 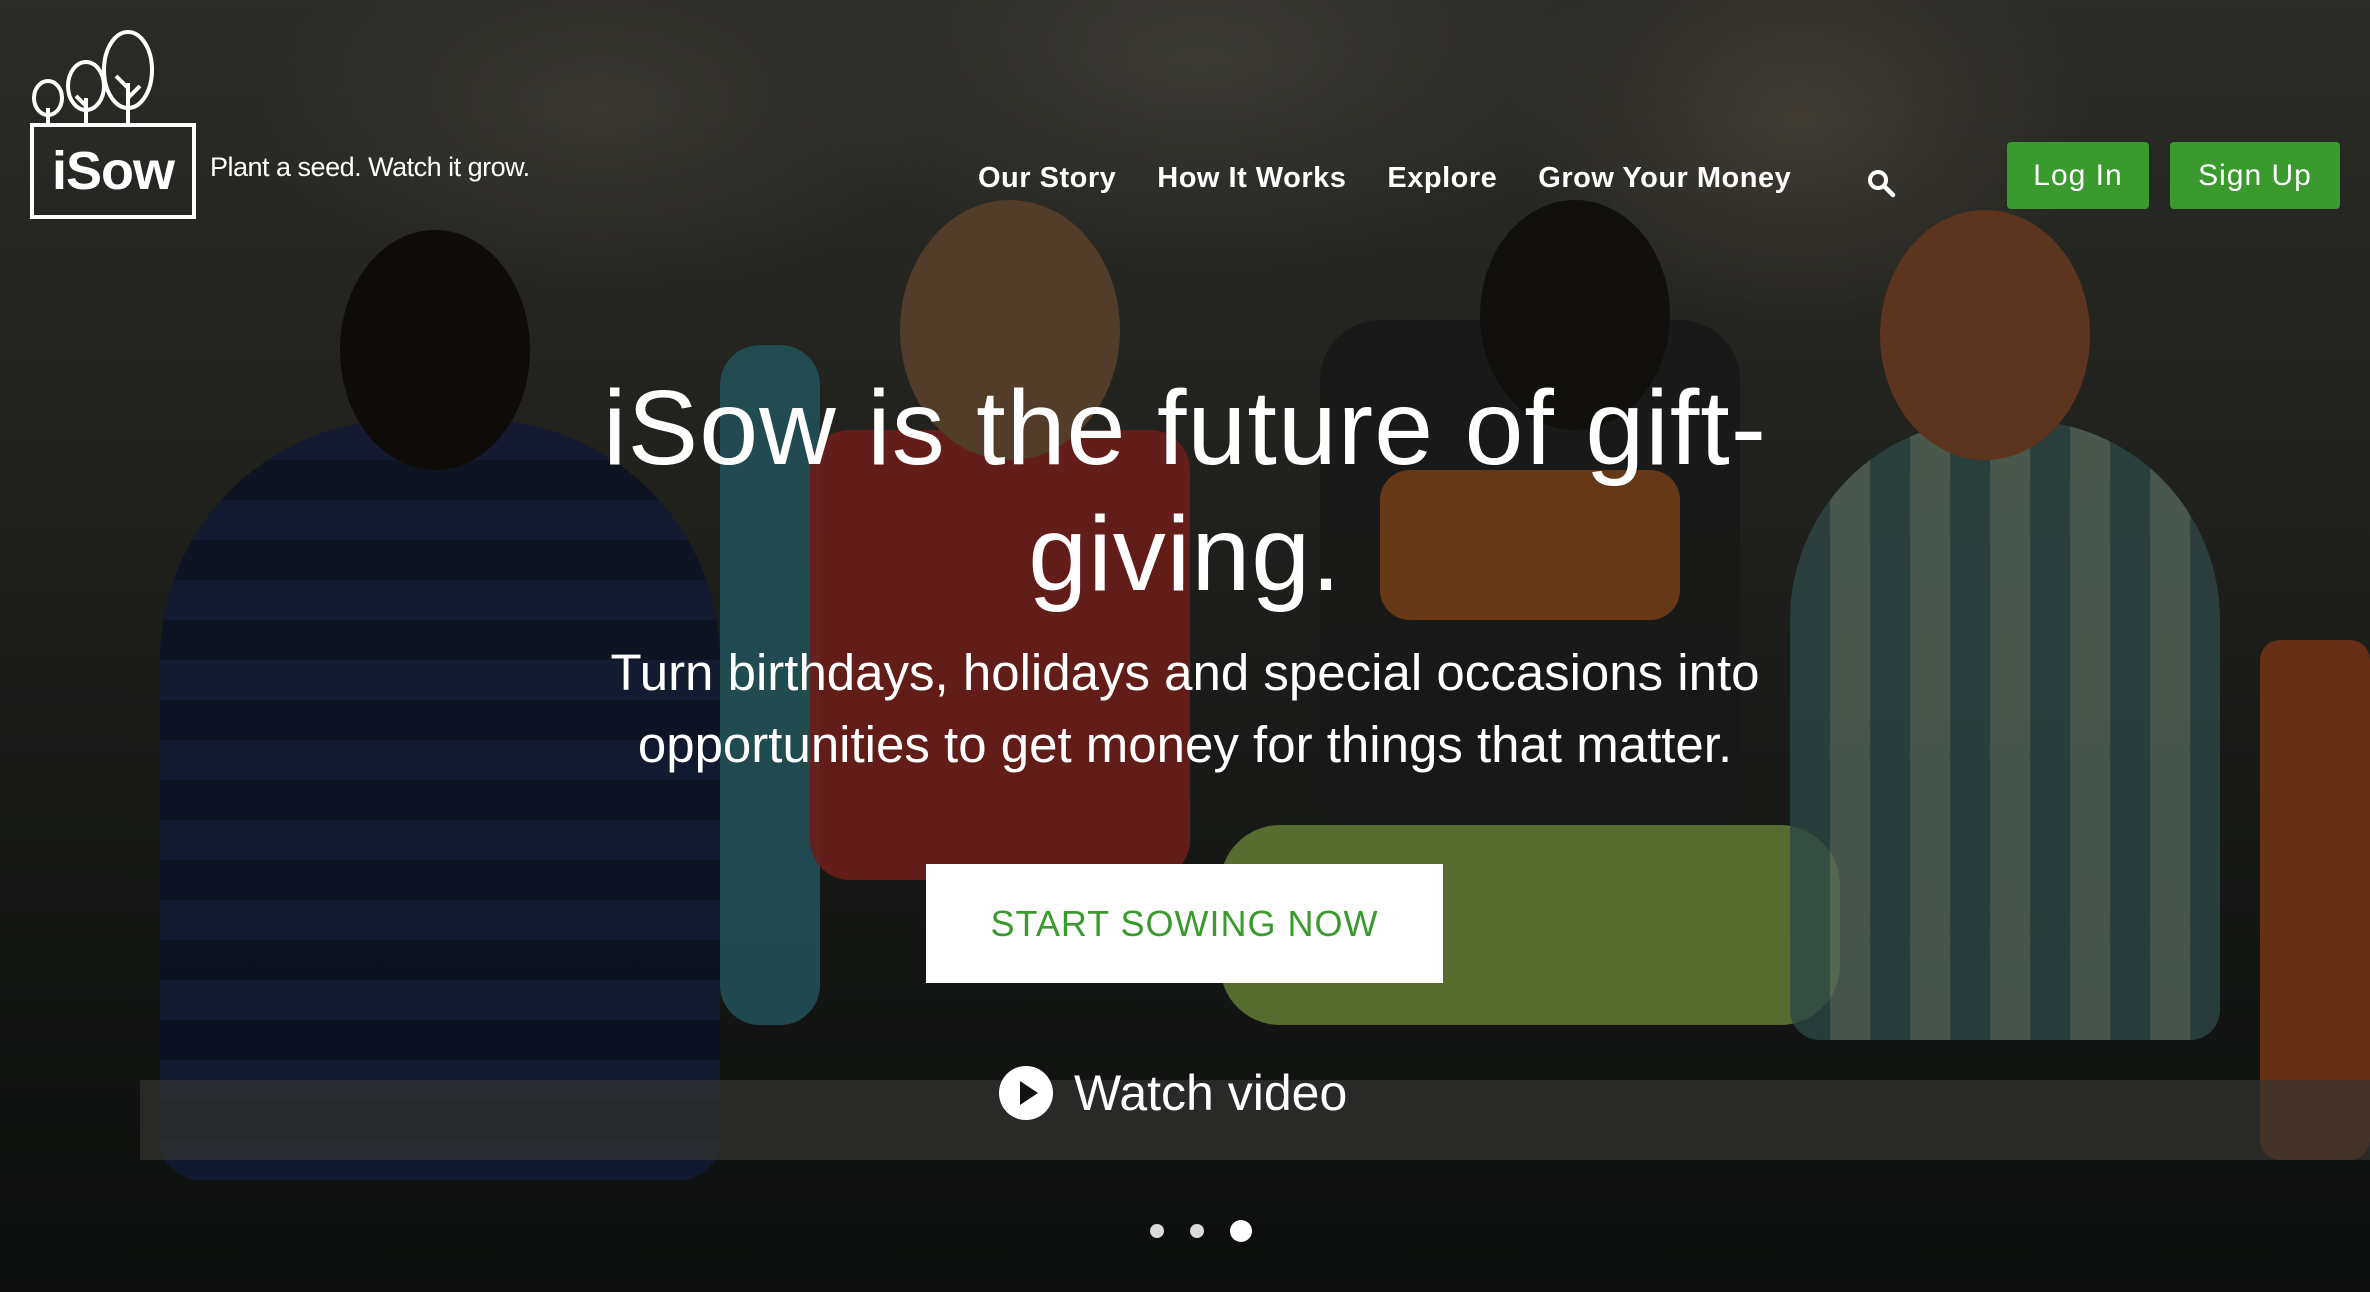 I want to click on signup-button: Sign Up, so click(x=2255, y=175).